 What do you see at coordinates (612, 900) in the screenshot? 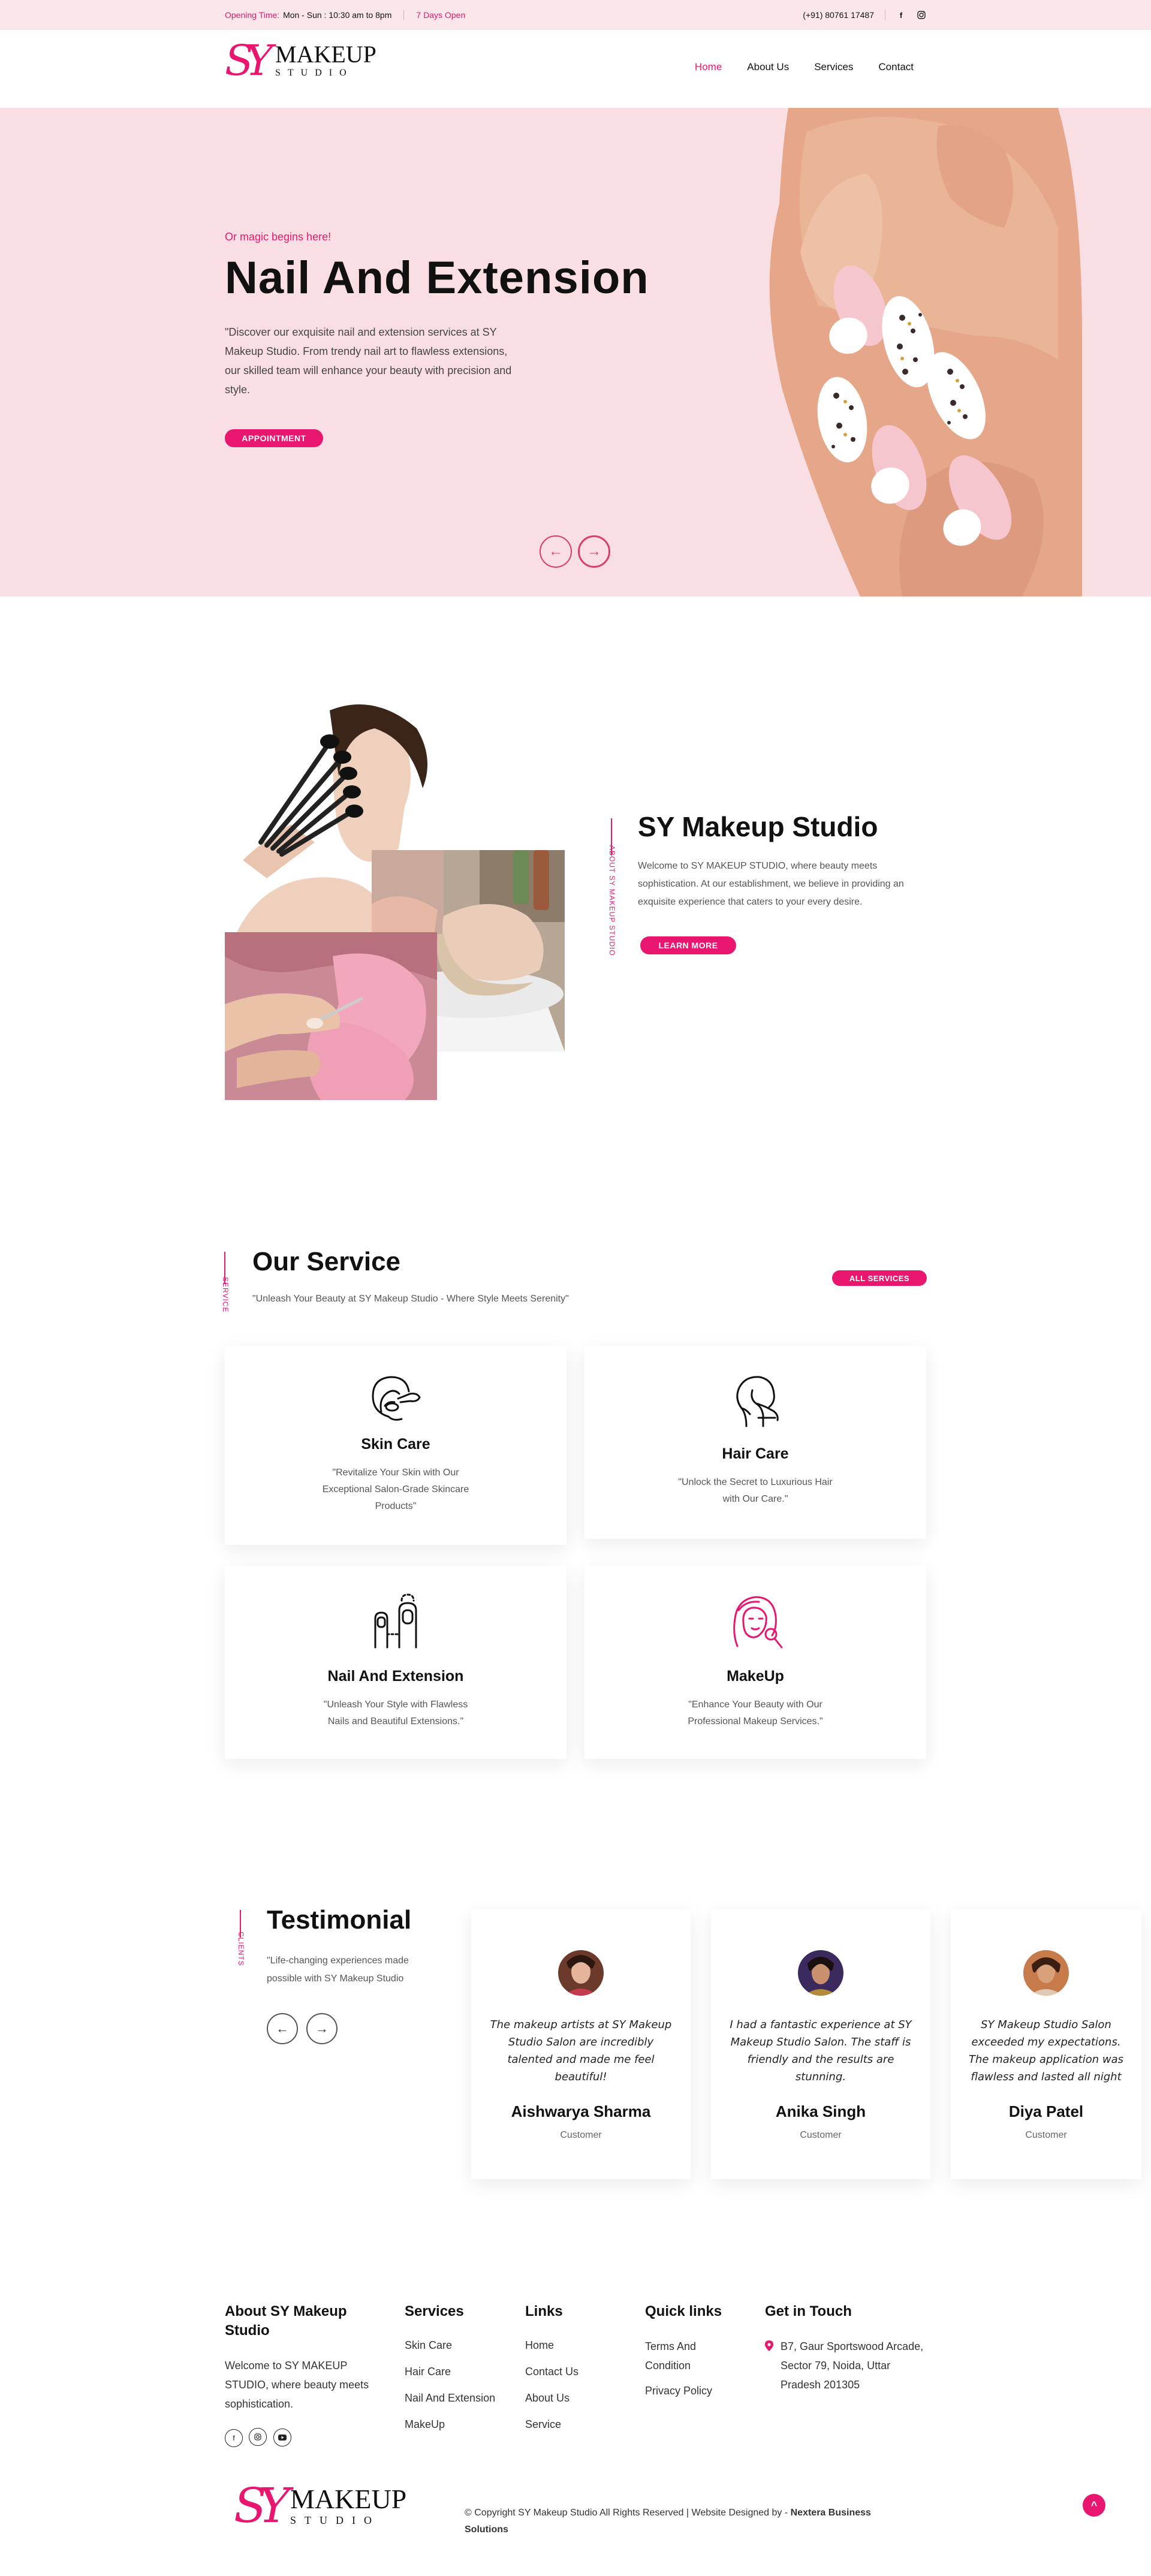
I see `about-vertical-label: ABOUT SY MAKEUP STUDIO` at bounding box center [612, 900].